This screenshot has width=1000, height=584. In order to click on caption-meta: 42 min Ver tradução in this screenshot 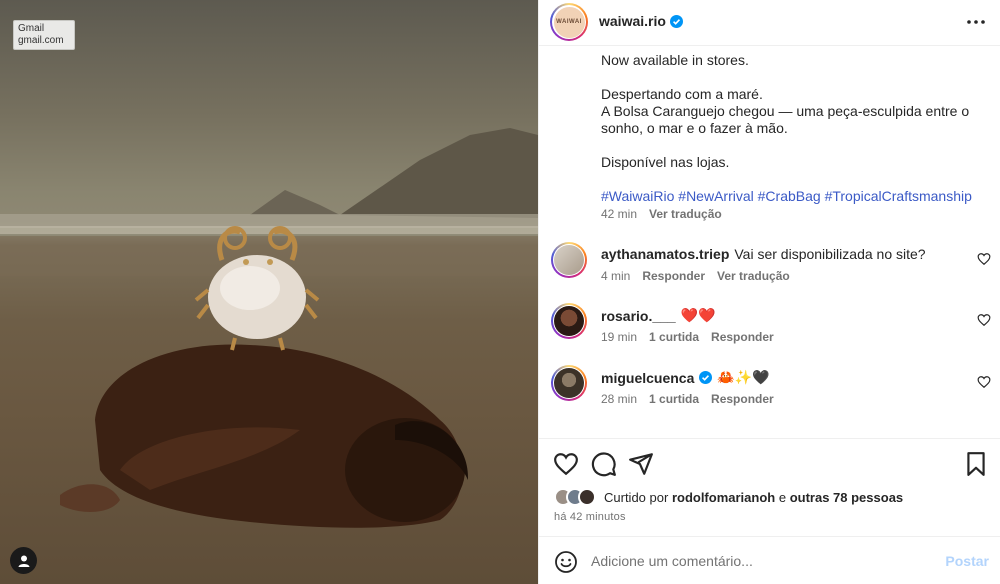, I will do `click(661, 214)`.